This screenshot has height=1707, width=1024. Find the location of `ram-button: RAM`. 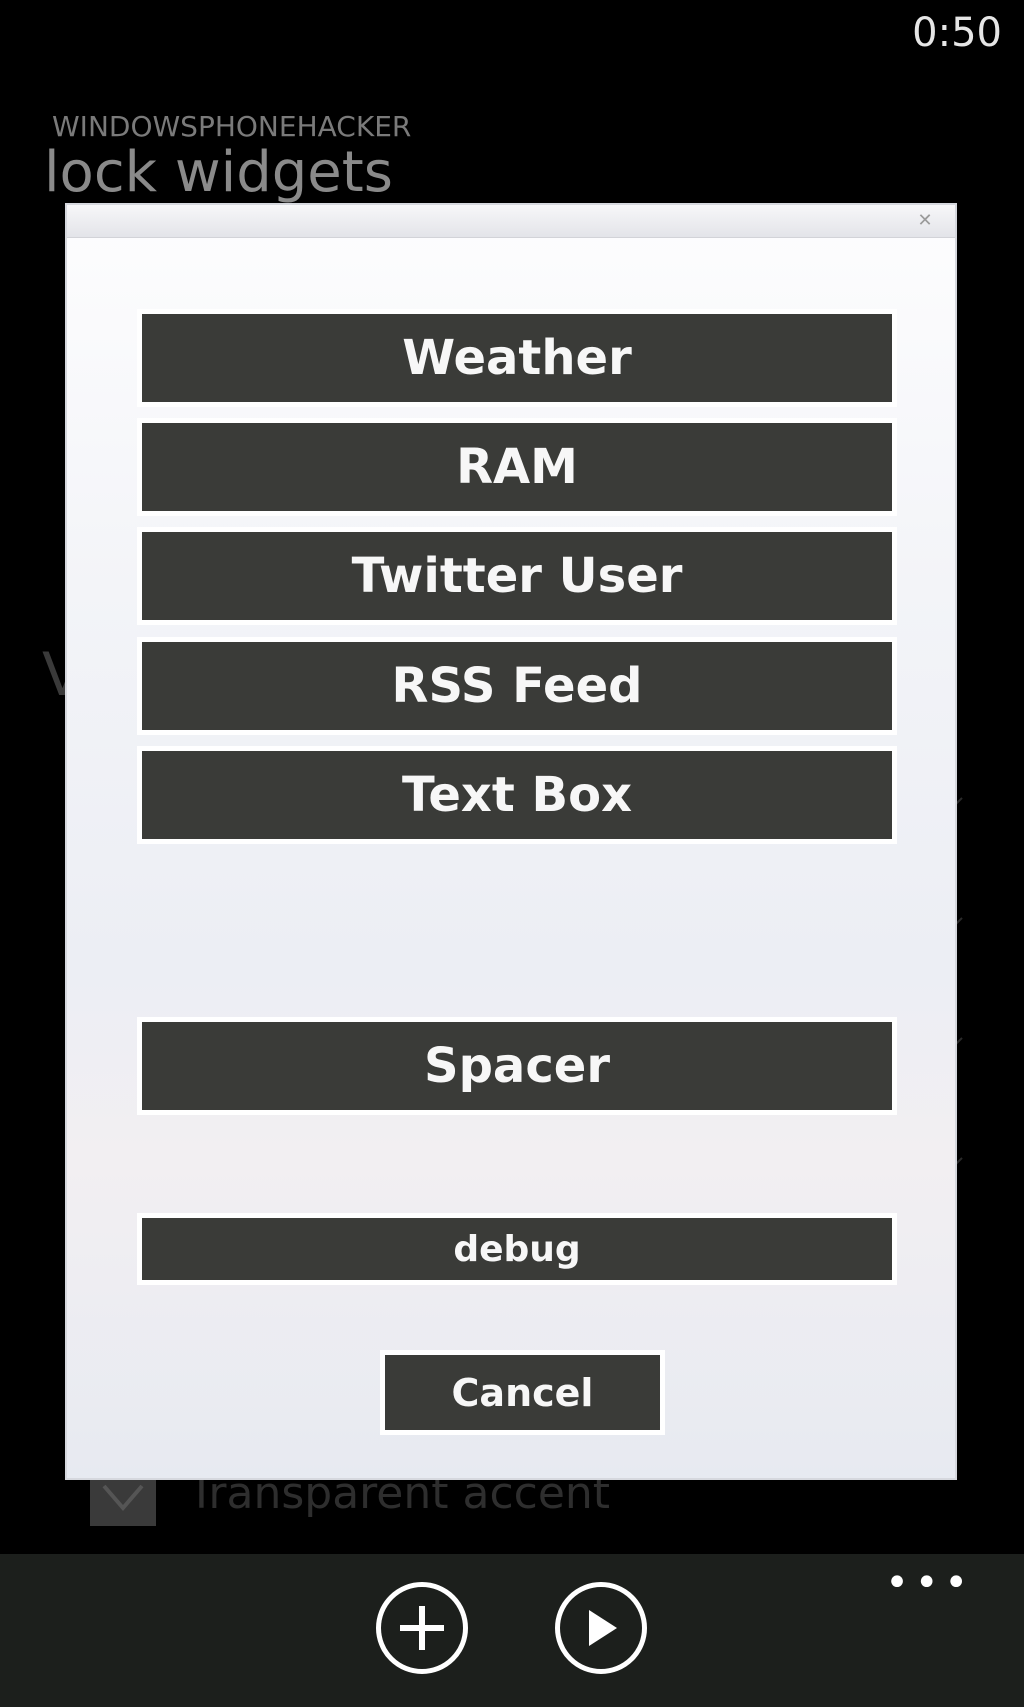

ram-button: RAM is located at coordinates (517, 467).